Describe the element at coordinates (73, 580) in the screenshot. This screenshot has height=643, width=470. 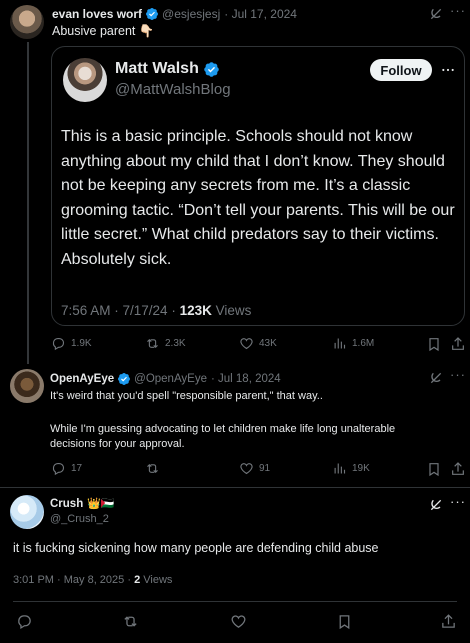
I see `post-time: 3:01 PM · May 8, 2025 ·` at that location.